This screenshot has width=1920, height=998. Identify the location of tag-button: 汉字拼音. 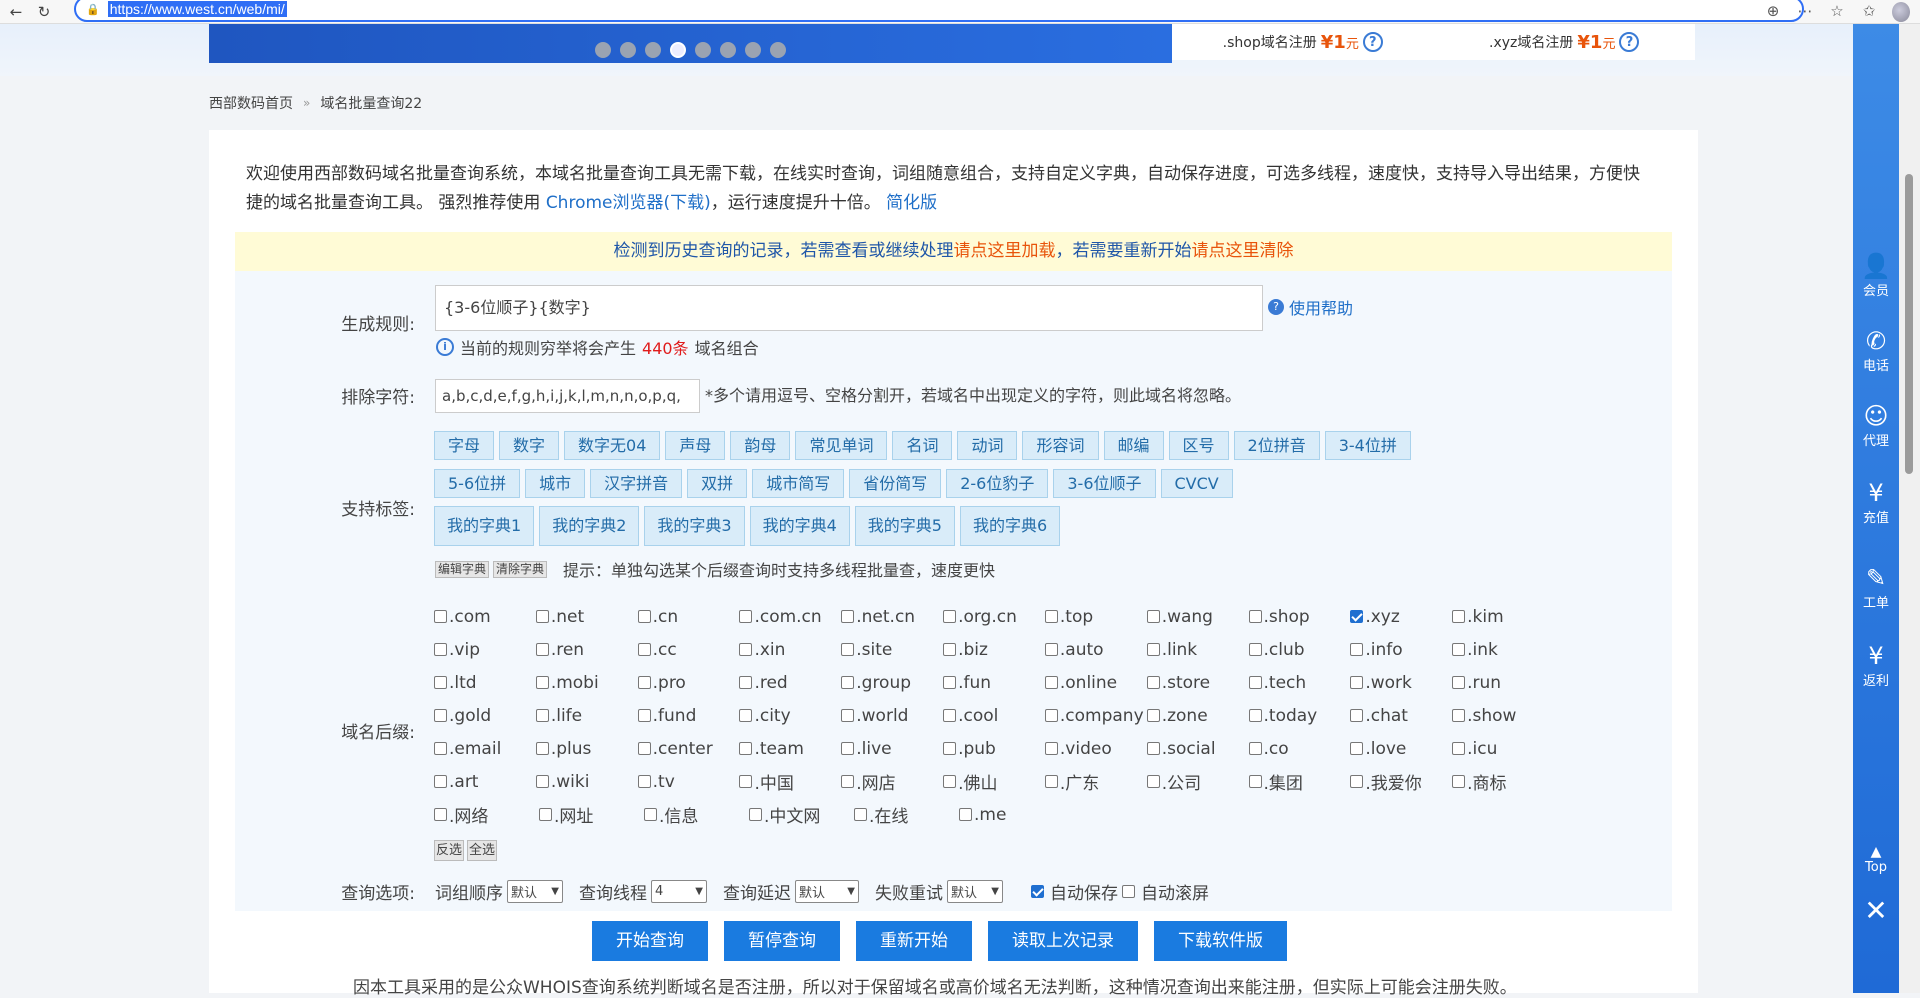
(636, 483).